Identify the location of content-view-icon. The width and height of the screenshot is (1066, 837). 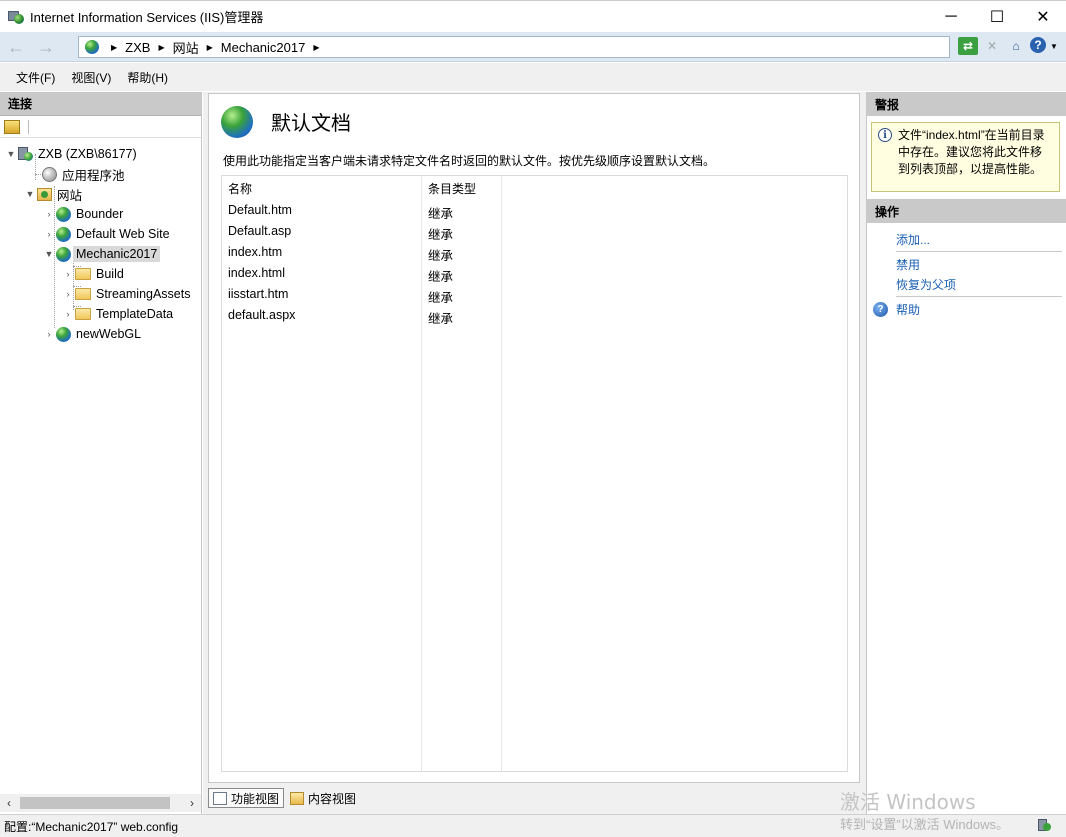
(297, 798).